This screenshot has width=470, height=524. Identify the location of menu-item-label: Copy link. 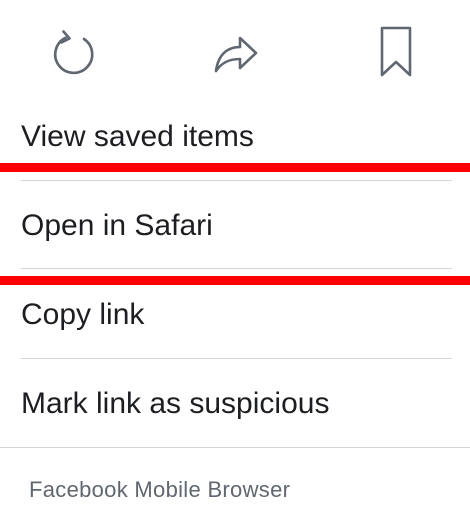
(83, 314).